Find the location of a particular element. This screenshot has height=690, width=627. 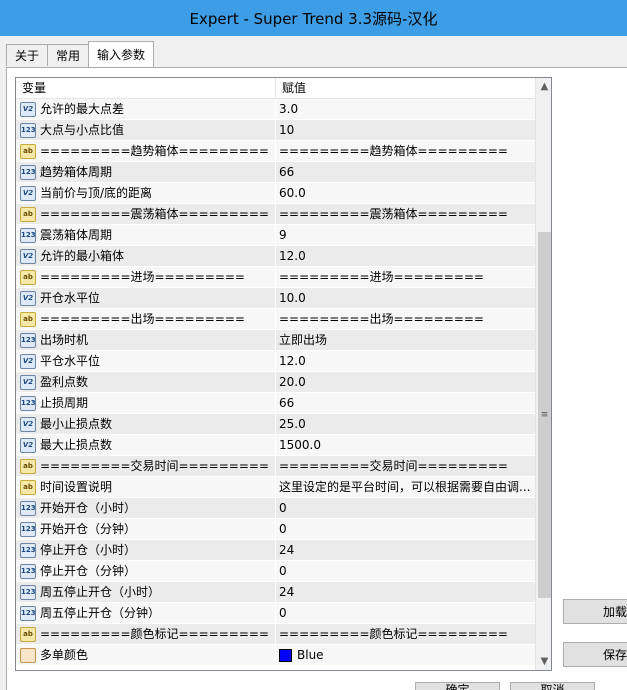

table-row: V2 最大止损点数 1500.0 is located at coordinates (275, 445).